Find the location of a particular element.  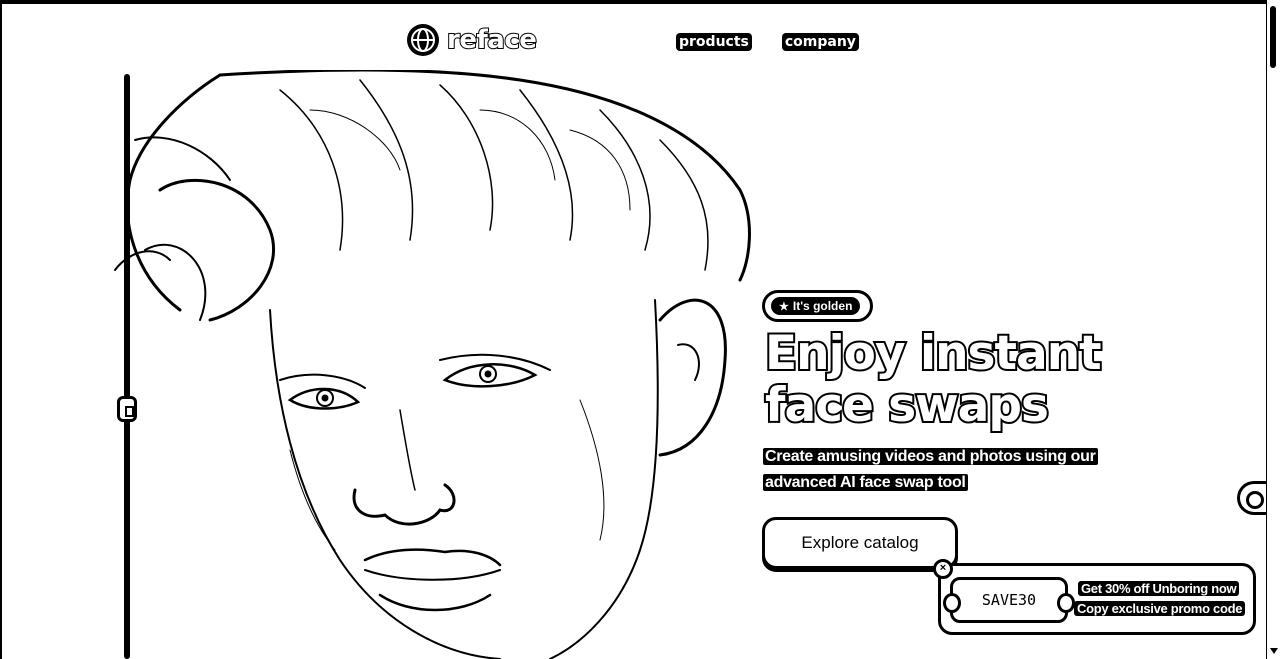

promo-subtitle: Copy exclusive promo code is located at coordinates (1160, 608).